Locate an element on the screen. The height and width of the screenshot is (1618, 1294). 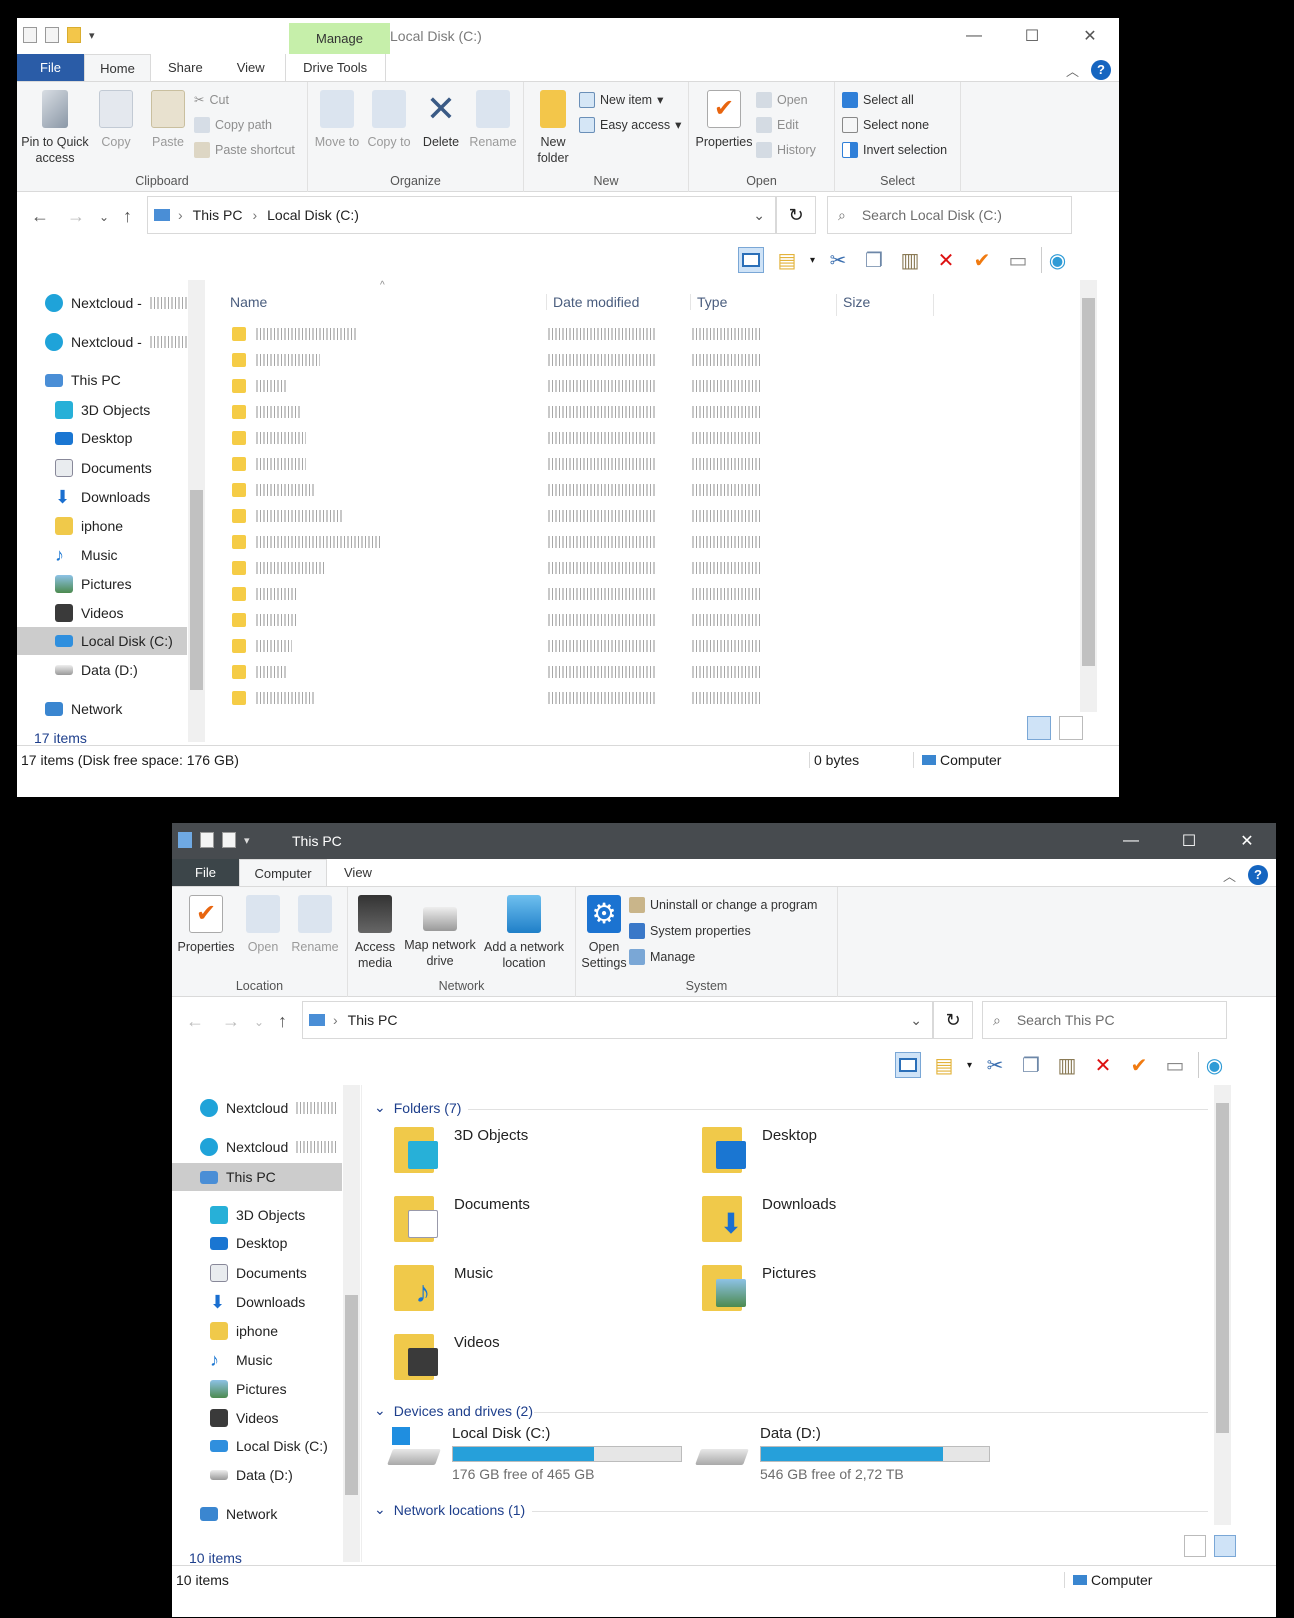
uninstall-program-button: Uninstall or change a program is located at coordinates (723, 904).